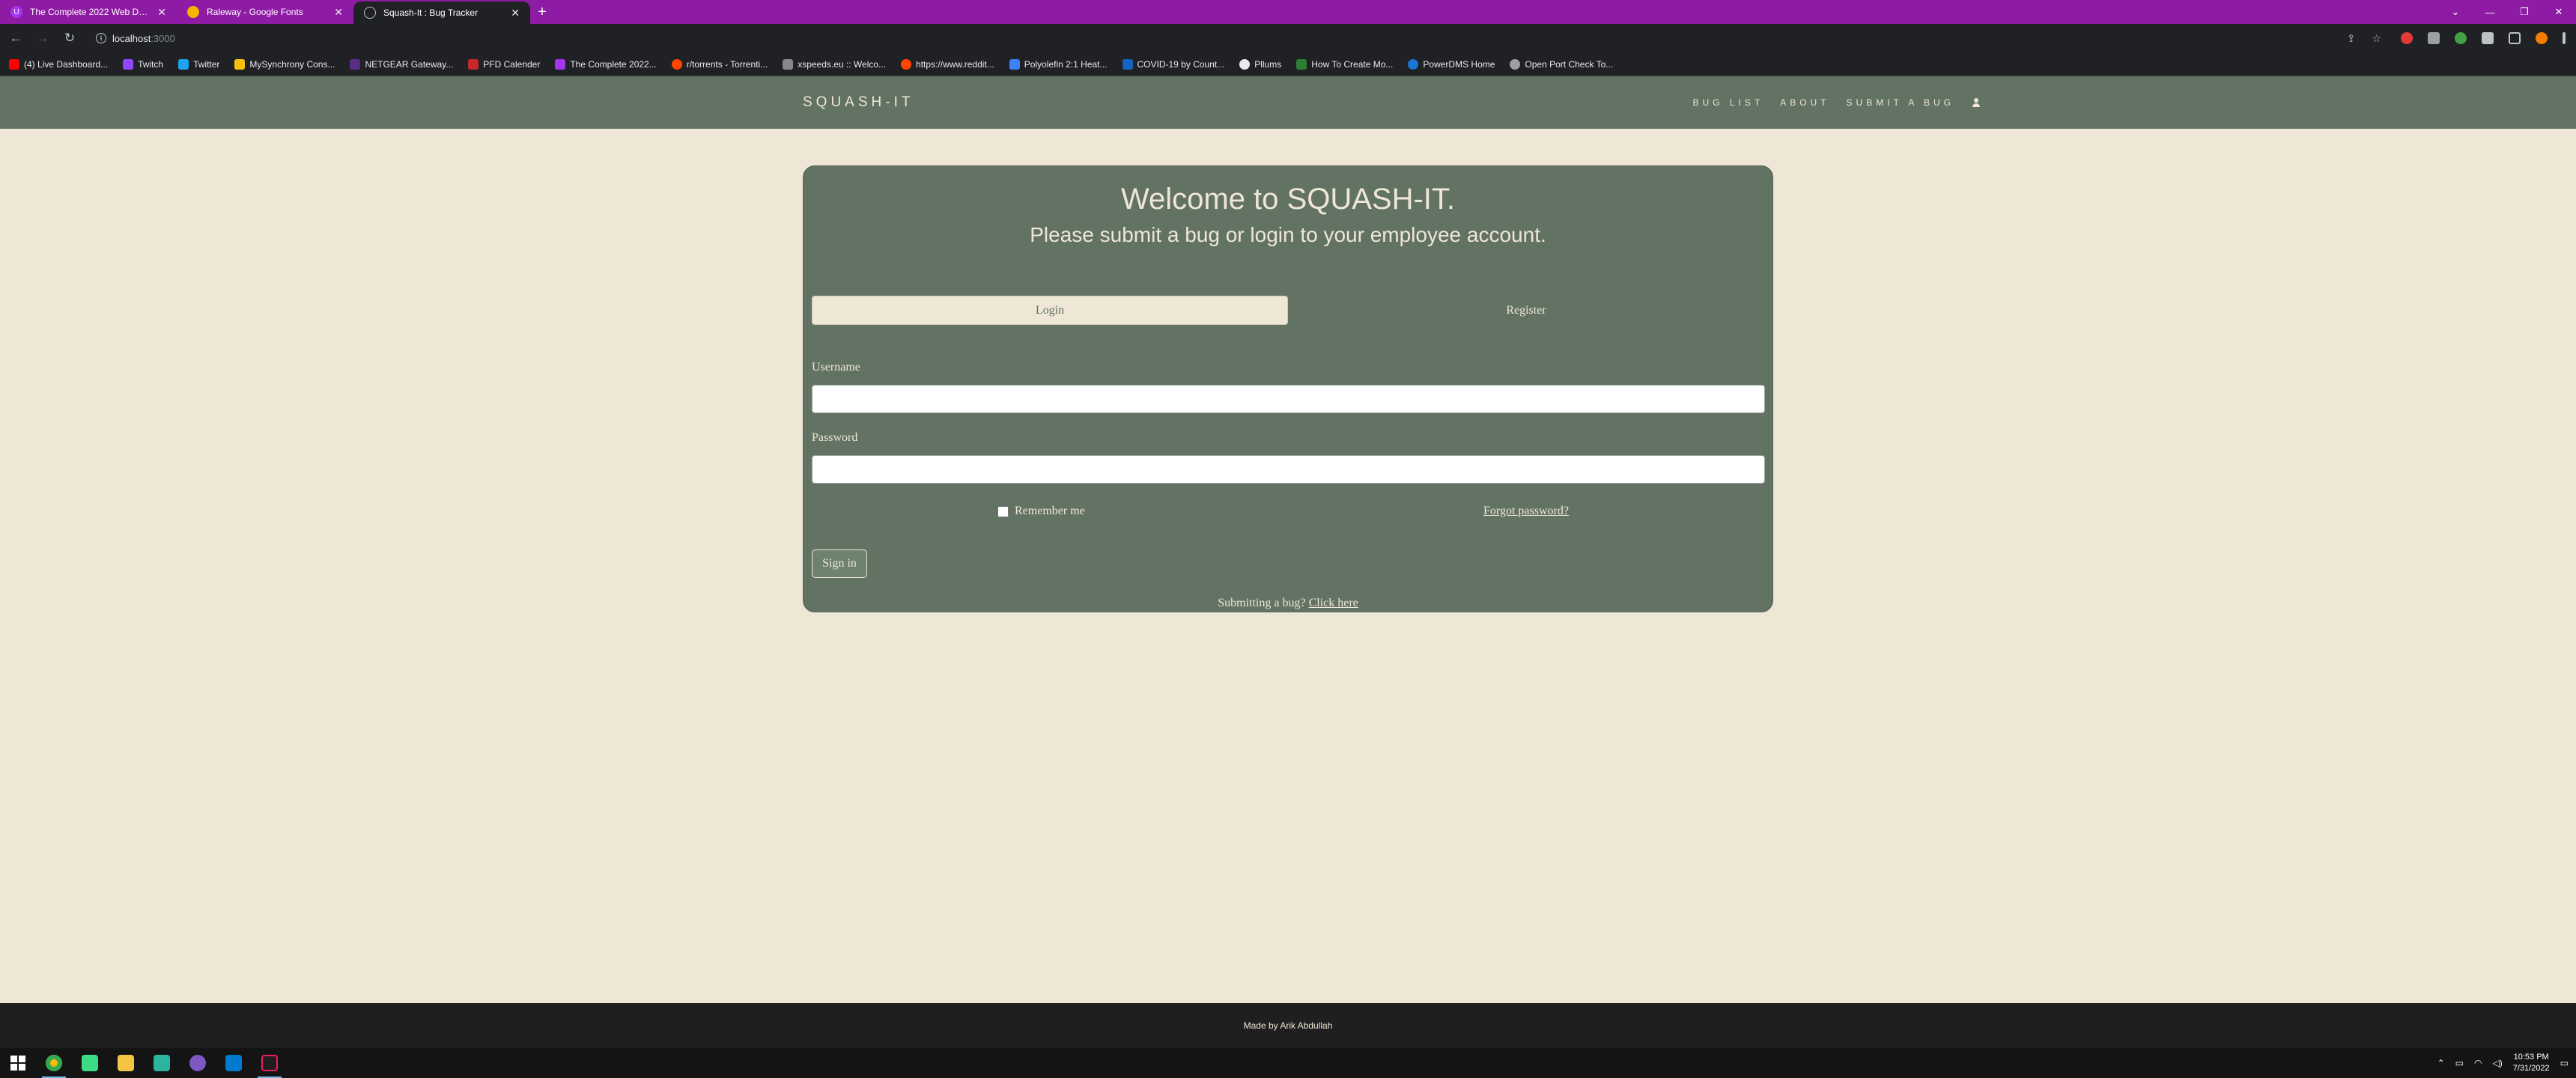 Image resolution: width=2576 pixels, height=1078 pixels. What do you see at coordinates (2524, 12) in the screenshot?
I see `restore-icon: ❐` at bounding box center [2524, 12].